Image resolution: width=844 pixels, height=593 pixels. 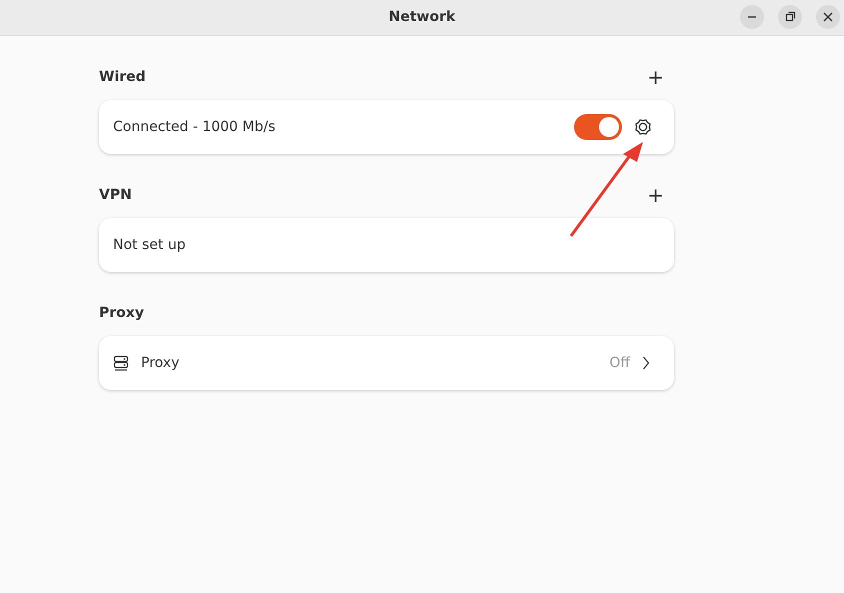 What do you see at coordinates (121, 313) in the screenshot?
I see `section-heading: Proxy` at bounding box center [121, 313].